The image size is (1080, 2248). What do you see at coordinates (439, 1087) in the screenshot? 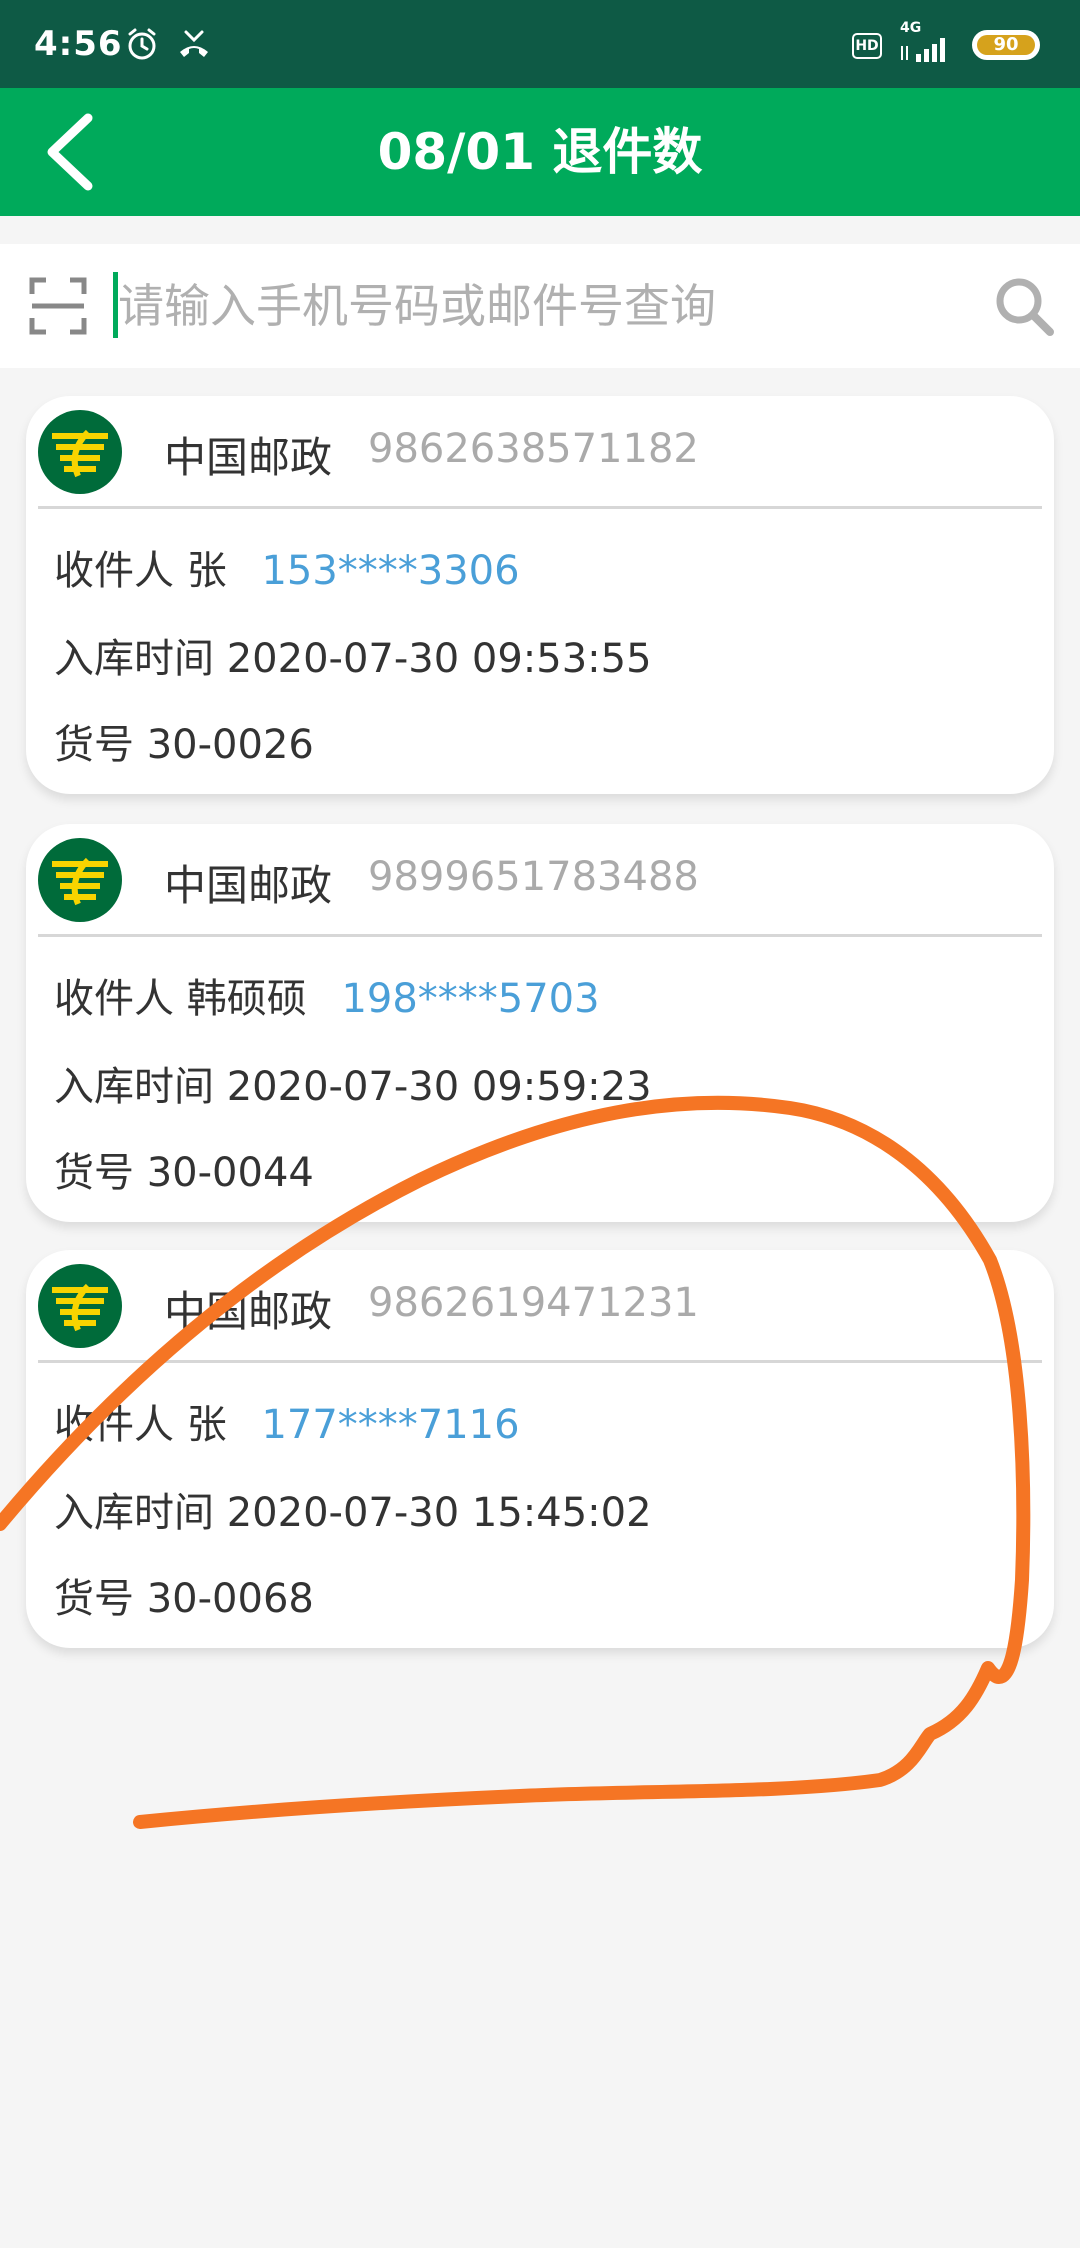
I see `stored-time-value: 2020-07-30 09:59:23` at bounding box center [439, 1087].